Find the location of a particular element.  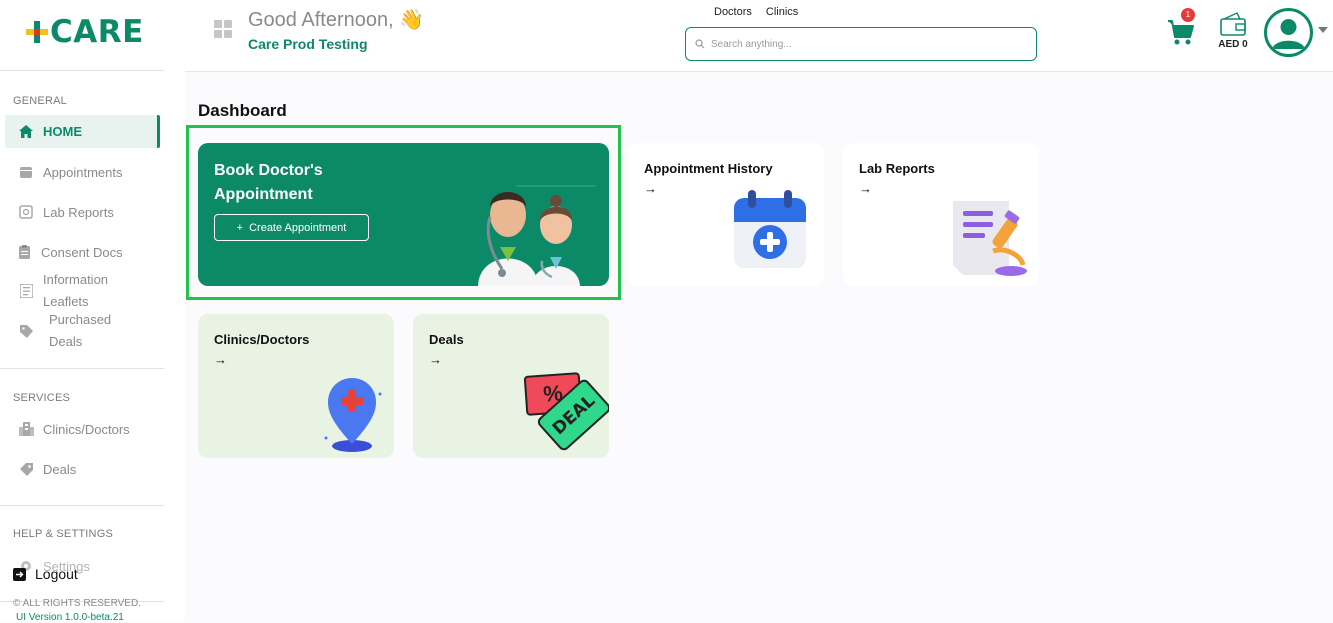

lab-reports-card: Lab Reports → is located at coordinates (941, 214).